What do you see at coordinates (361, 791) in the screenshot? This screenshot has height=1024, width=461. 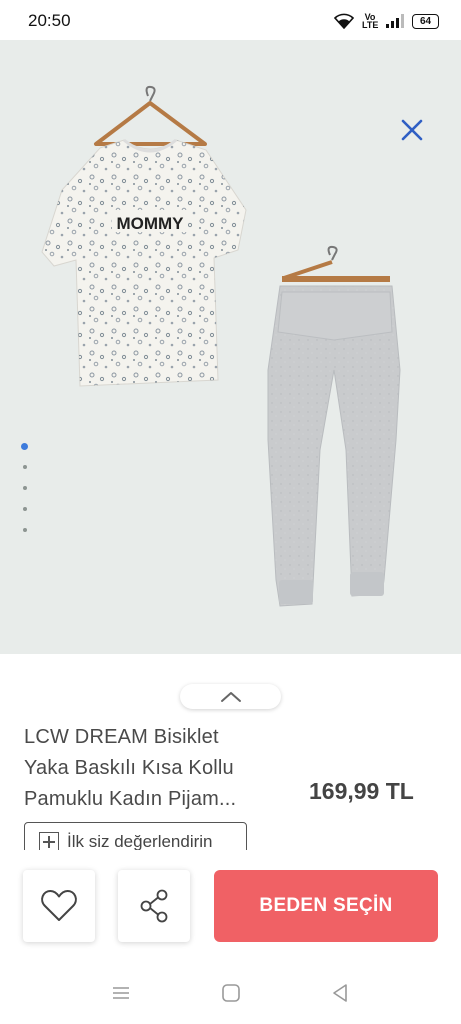 I see `product-price: 169,99 TL` at bounding box center [361, 791].